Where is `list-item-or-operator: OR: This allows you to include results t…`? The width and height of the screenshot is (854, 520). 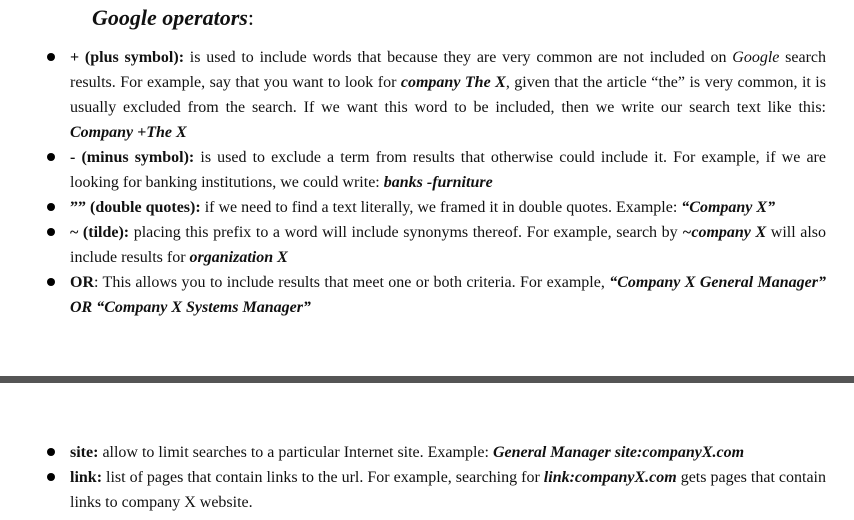 list-item-or-operator: OR: This allows you to include results t… is located at coordinates (427, 295).